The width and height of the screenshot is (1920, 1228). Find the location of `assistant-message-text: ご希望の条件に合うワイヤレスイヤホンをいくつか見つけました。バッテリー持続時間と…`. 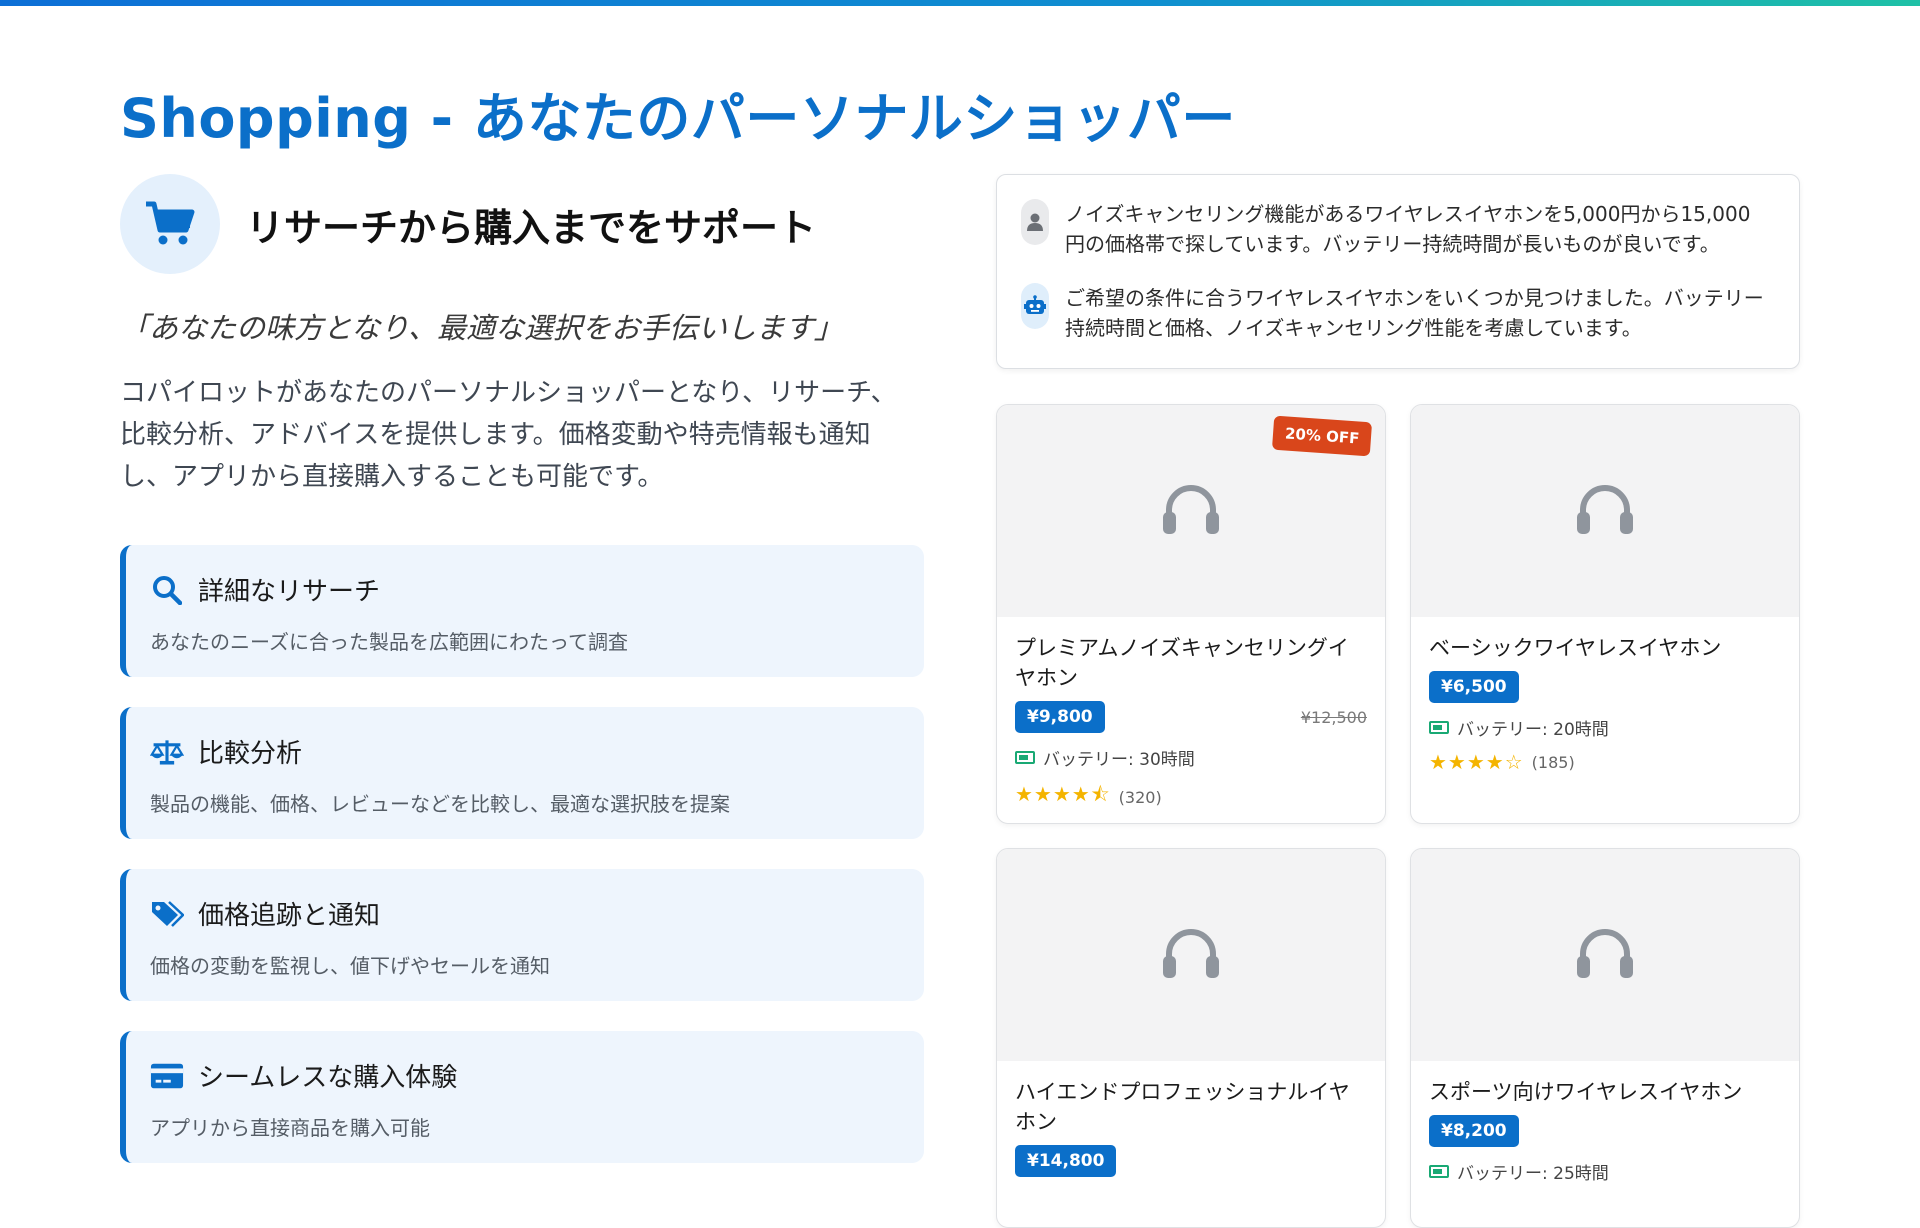

assistant-message-text: ご希望の条件に合うワイヤレスイヤホンをいくつか見つけました。バッテリー持続時間と… is located at coordinates (1414, 313).